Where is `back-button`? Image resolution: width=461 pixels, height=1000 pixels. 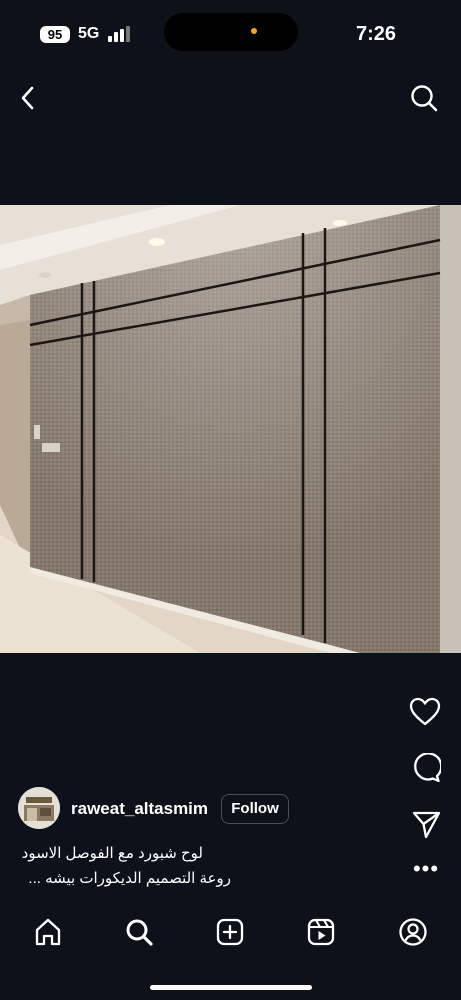 back-button is located at coordinates (28, 98).